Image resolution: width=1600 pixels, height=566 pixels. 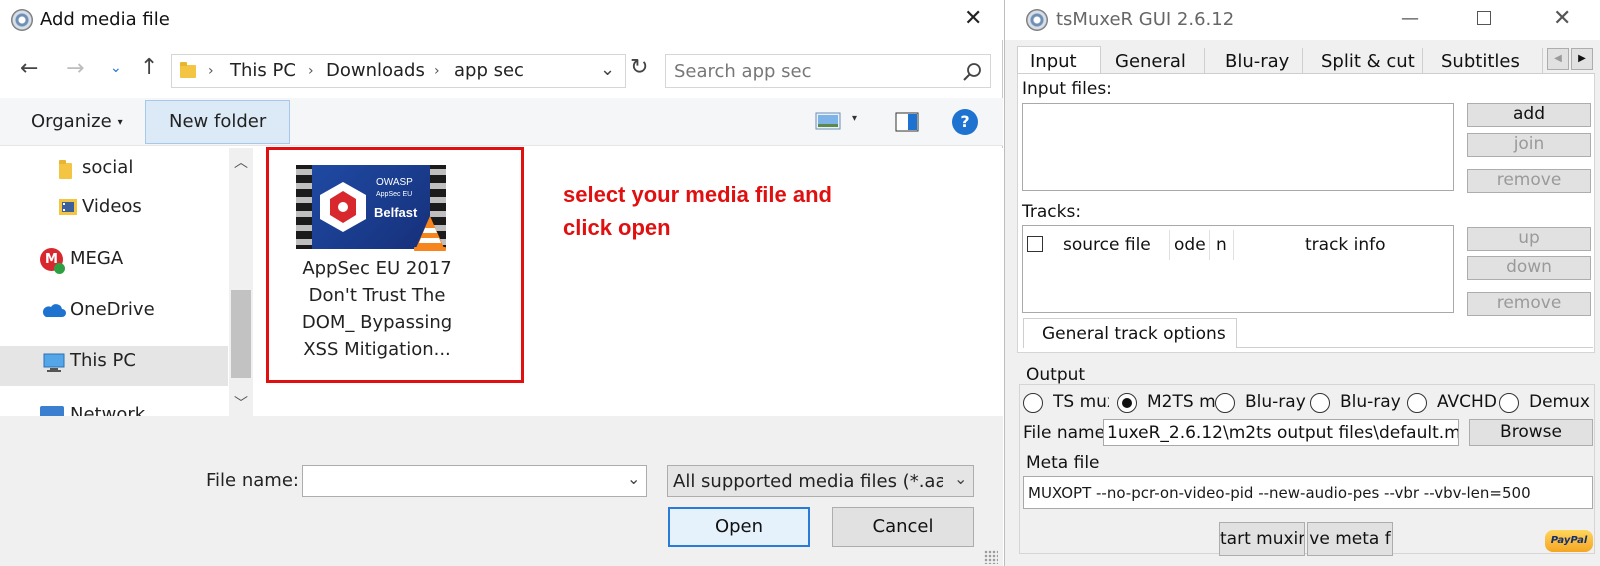 I want to click on tab-scroll-left-icon: ◀, so click(x=1558, y=59).